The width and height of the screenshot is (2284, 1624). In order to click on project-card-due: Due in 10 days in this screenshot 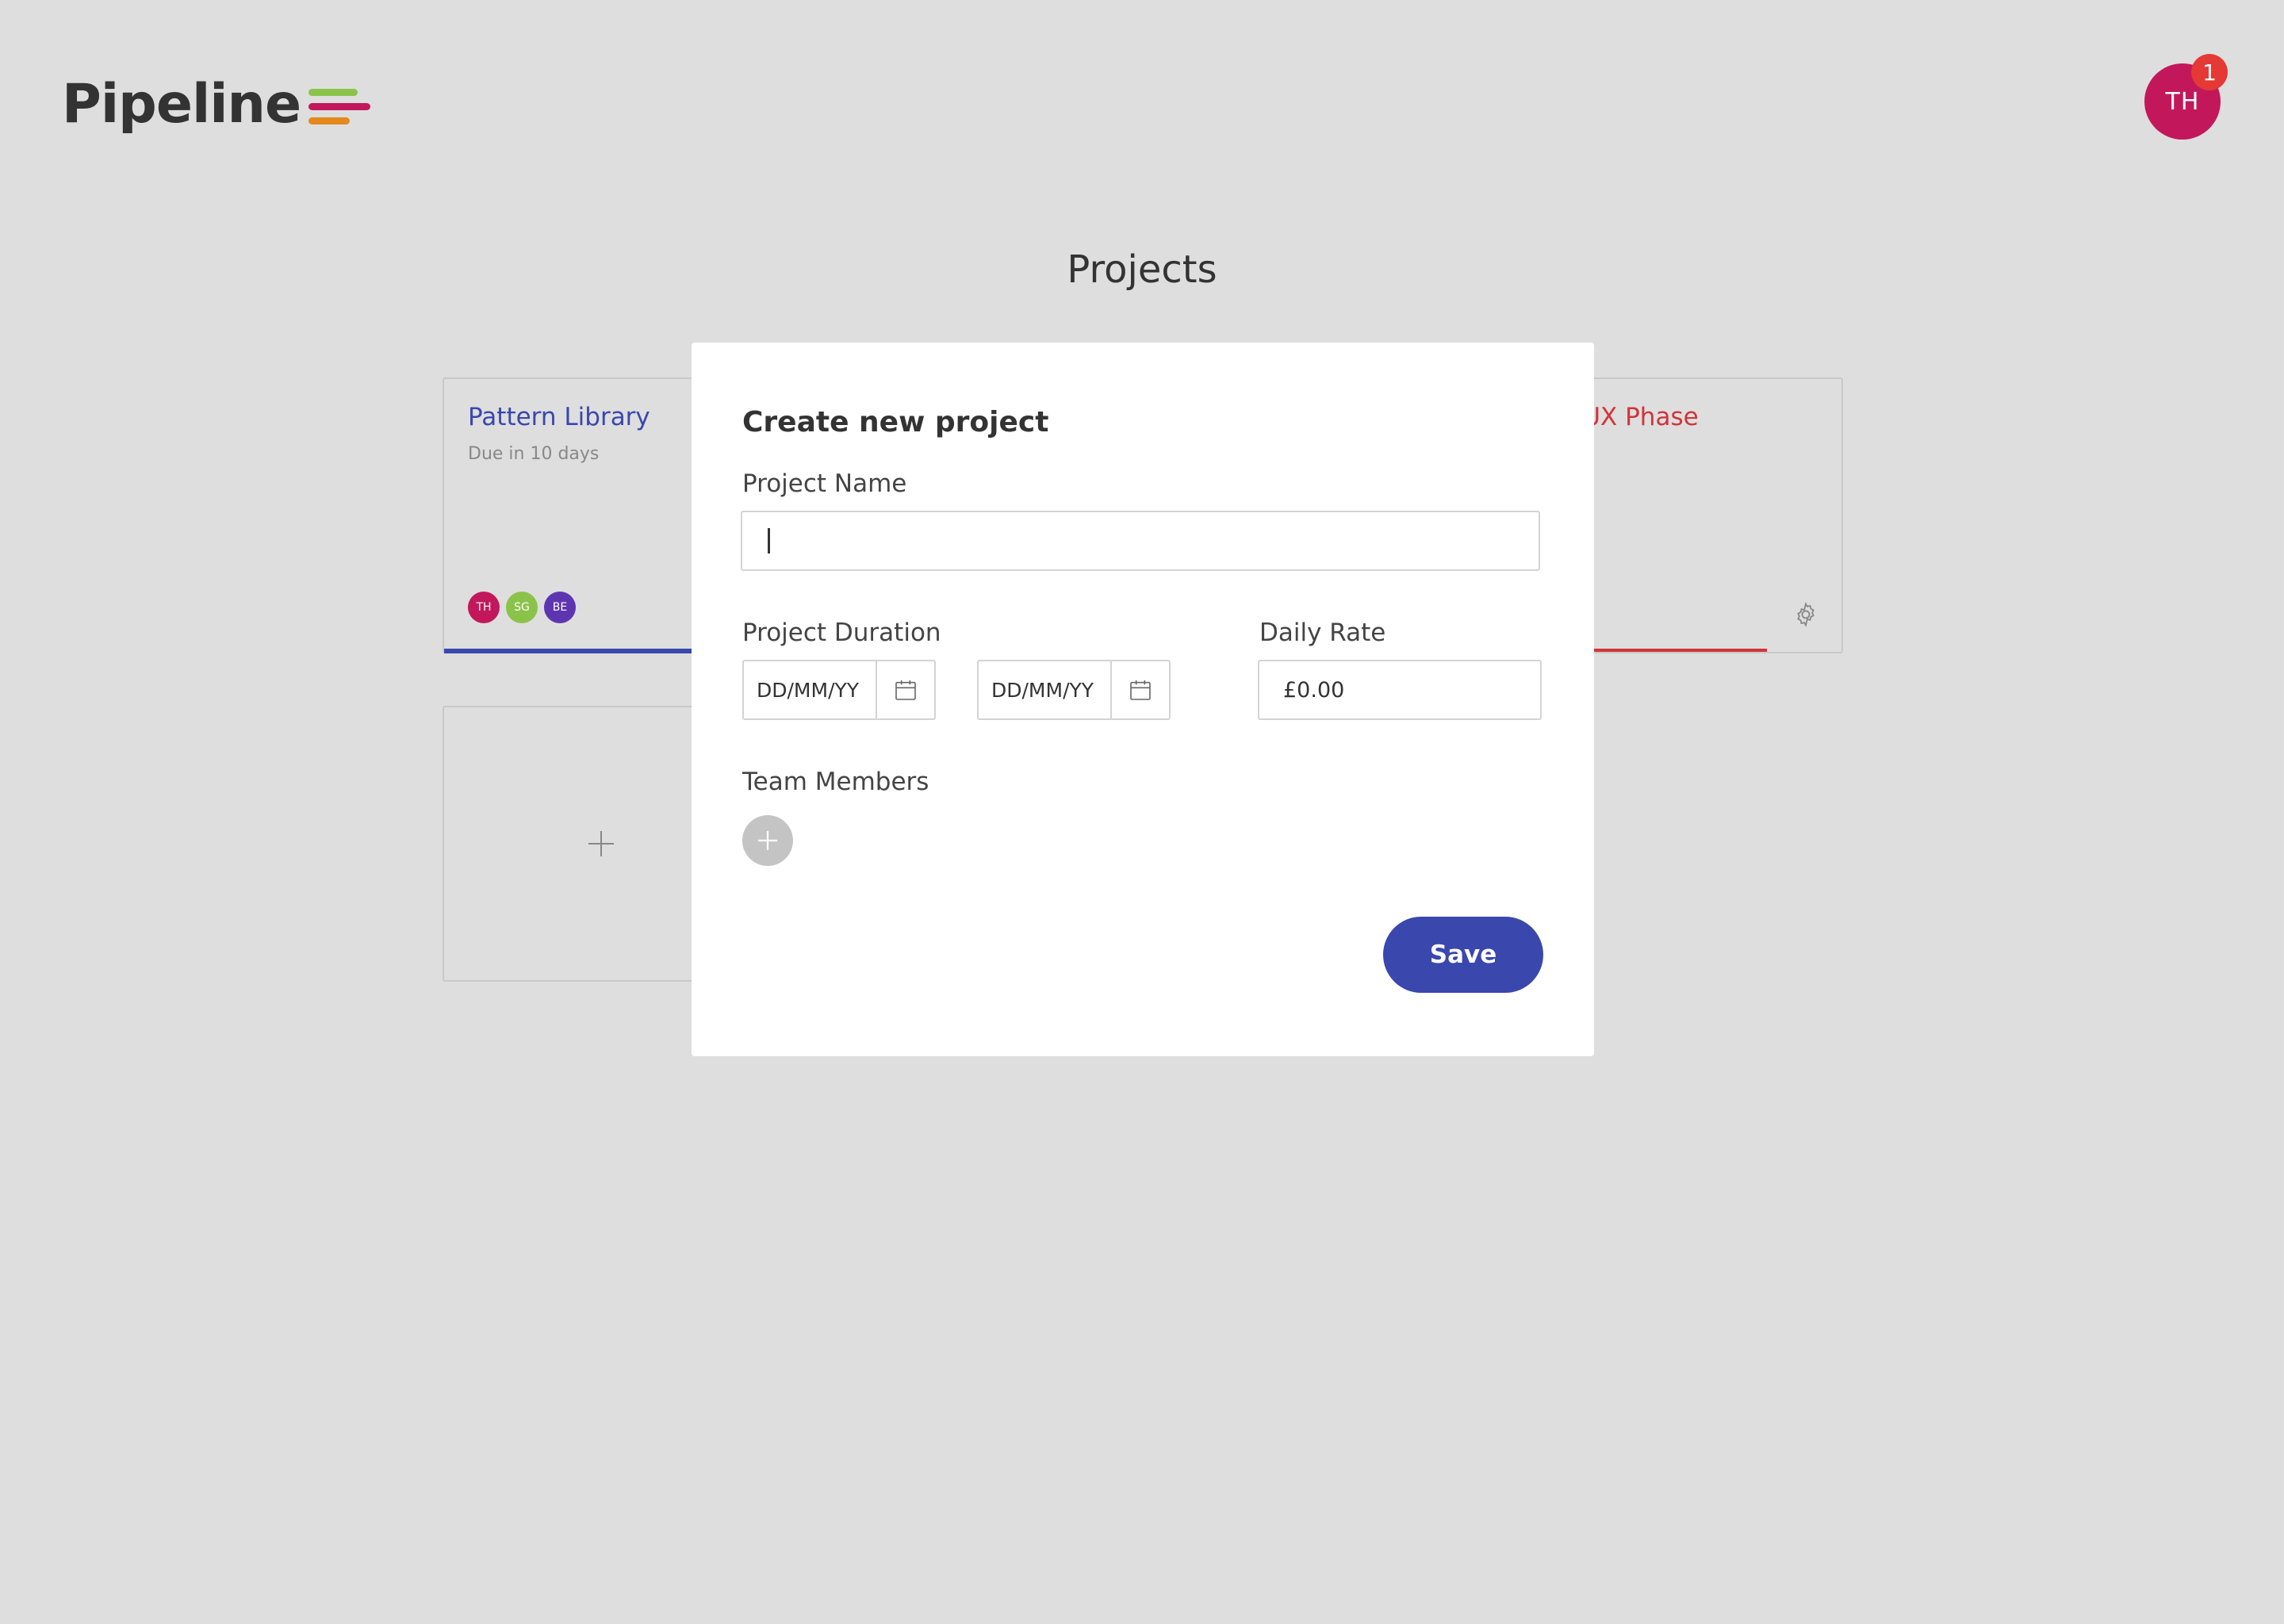, I will do `click(534, 454)`.